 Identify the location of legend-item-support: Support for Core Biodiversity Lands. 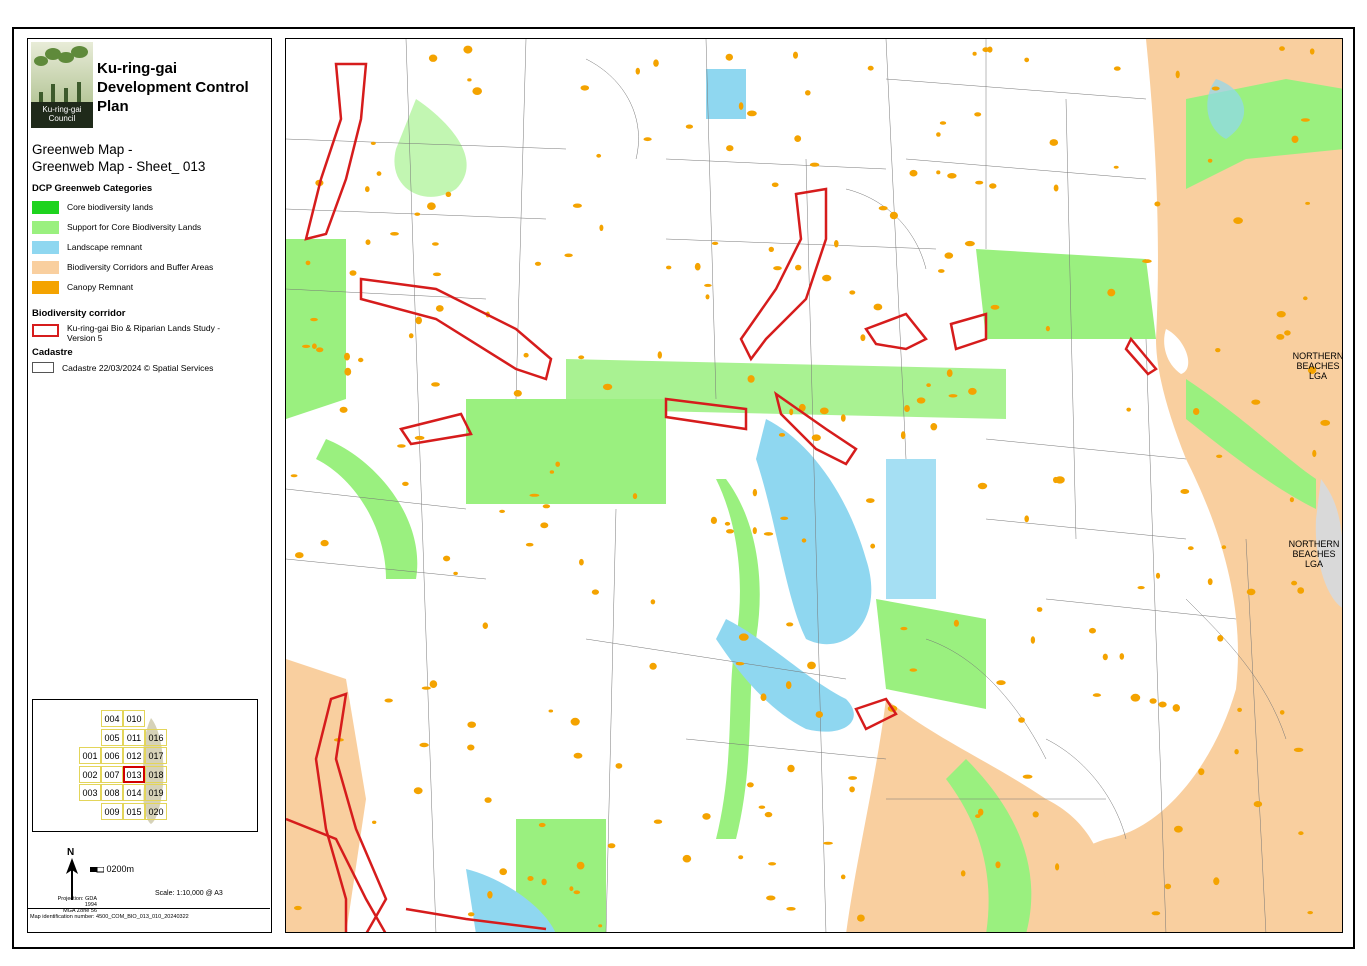
(150, 228).